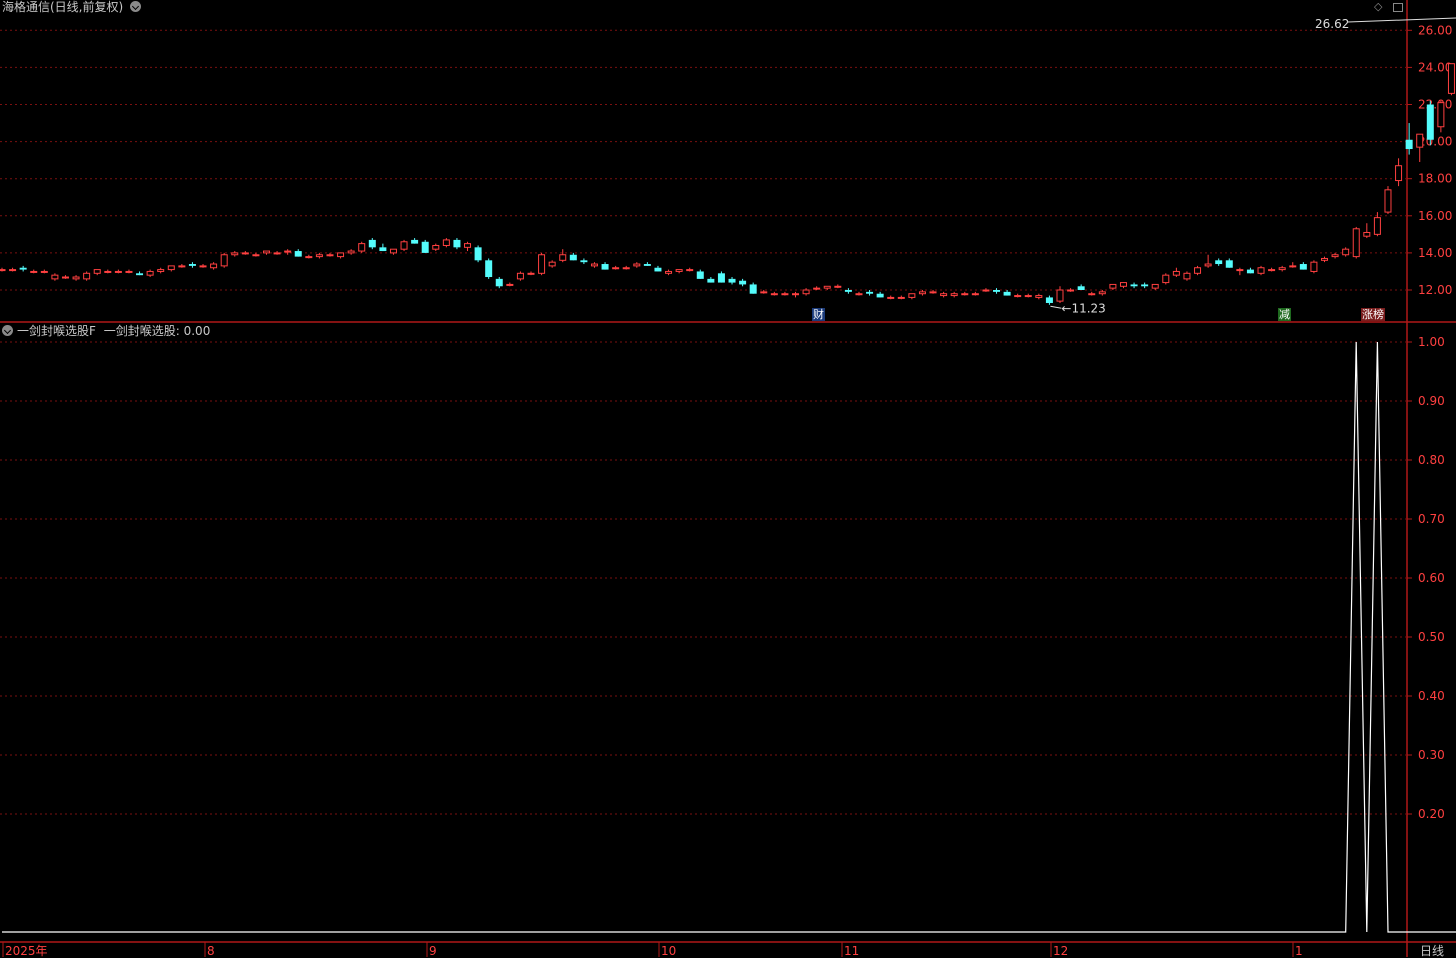 The image size is (1456, 958). I want to click on time-axis-label: 12, so click(1060, 950).